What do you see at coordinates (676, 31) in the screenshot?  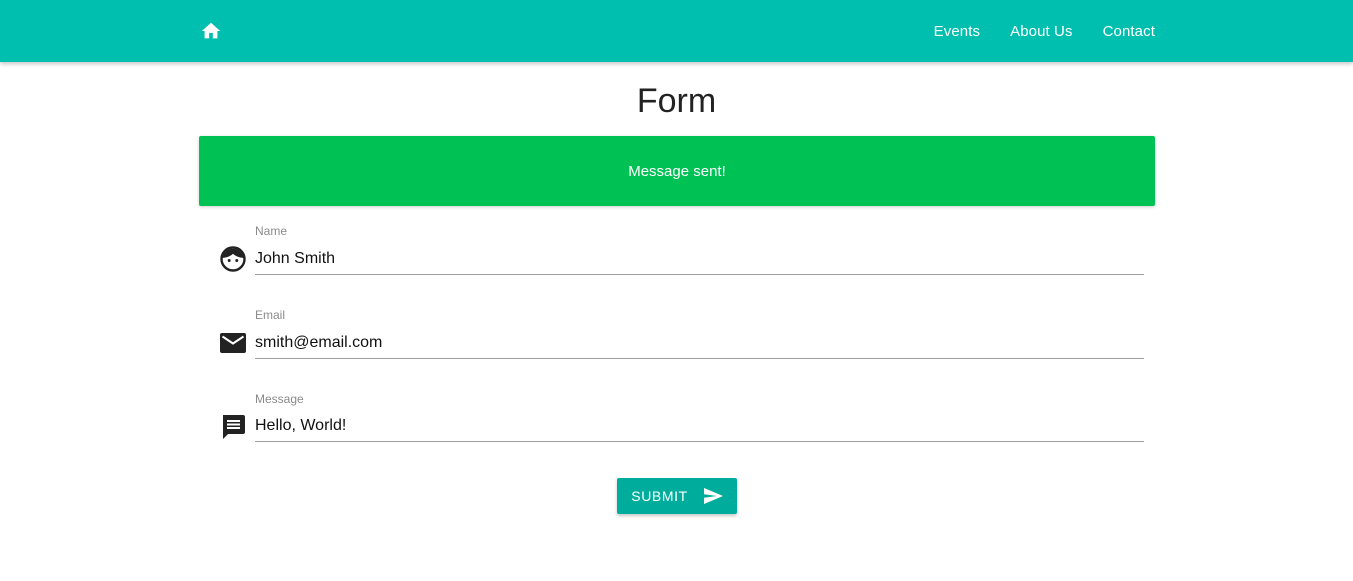 I see `top-navbar: Events About Us Contact` at bounding box center [676, 31].